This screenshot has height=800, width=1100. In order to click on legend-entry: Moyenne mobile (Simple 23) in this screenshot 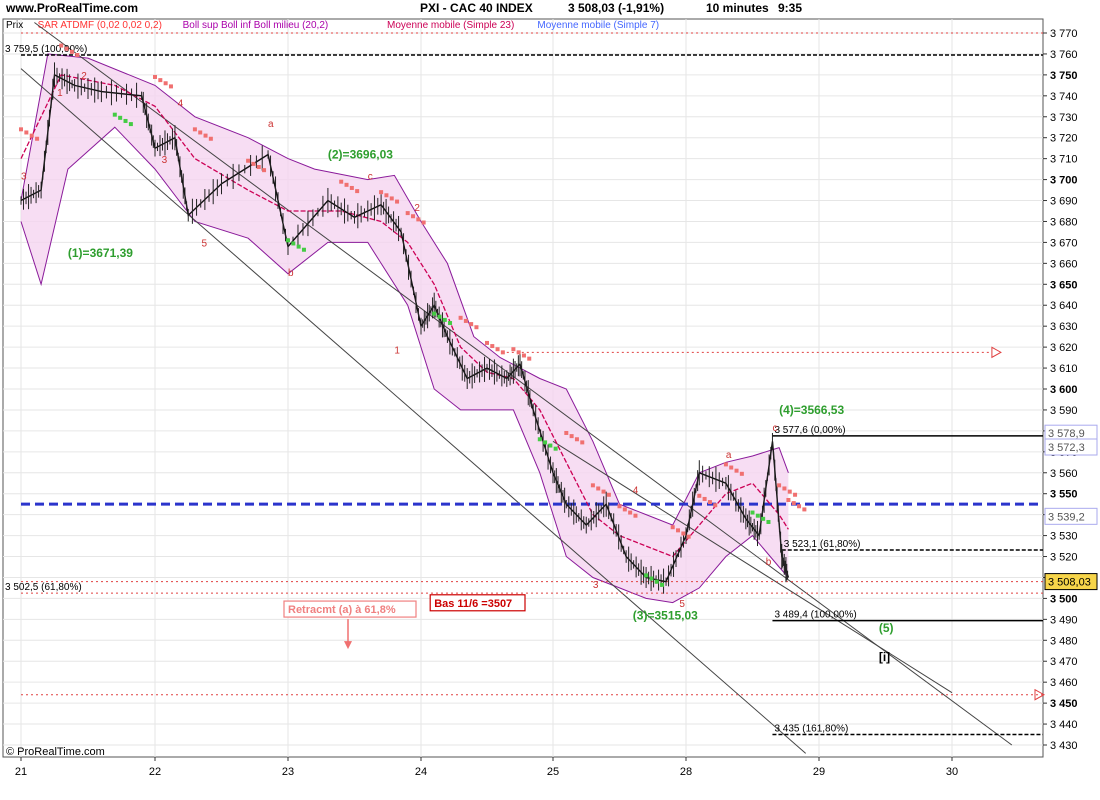, I will do `click(450, 25)`.